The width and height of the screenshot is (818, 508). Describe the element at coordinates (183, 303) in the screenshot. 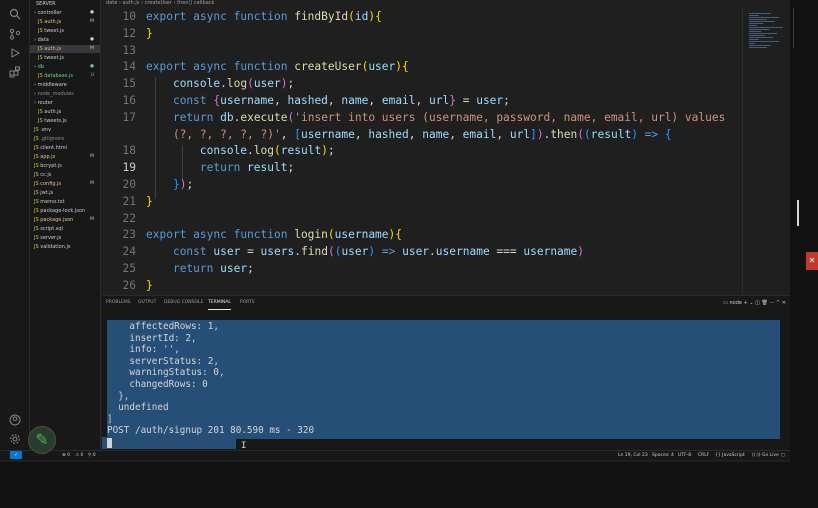

I see `tab-debug-console: DEBUG CONSOLE` at that location.